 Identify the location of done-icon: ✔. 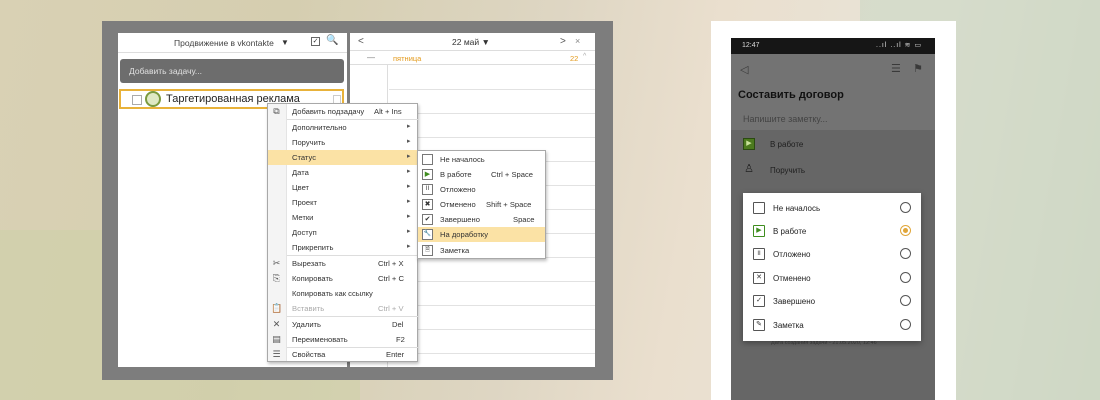
(427, 219).